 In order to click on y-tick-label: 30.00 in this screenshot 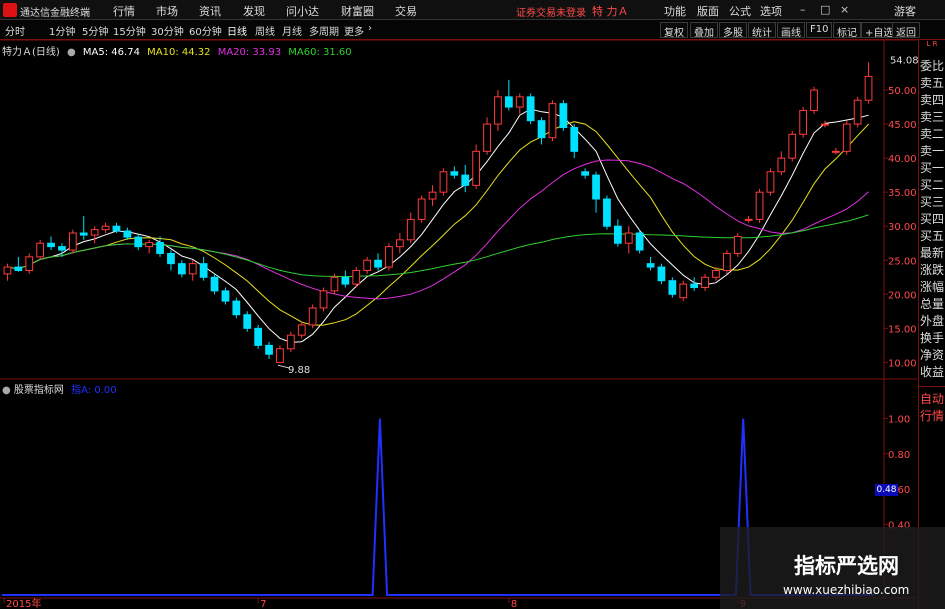, I will do `click(902, 227)`.